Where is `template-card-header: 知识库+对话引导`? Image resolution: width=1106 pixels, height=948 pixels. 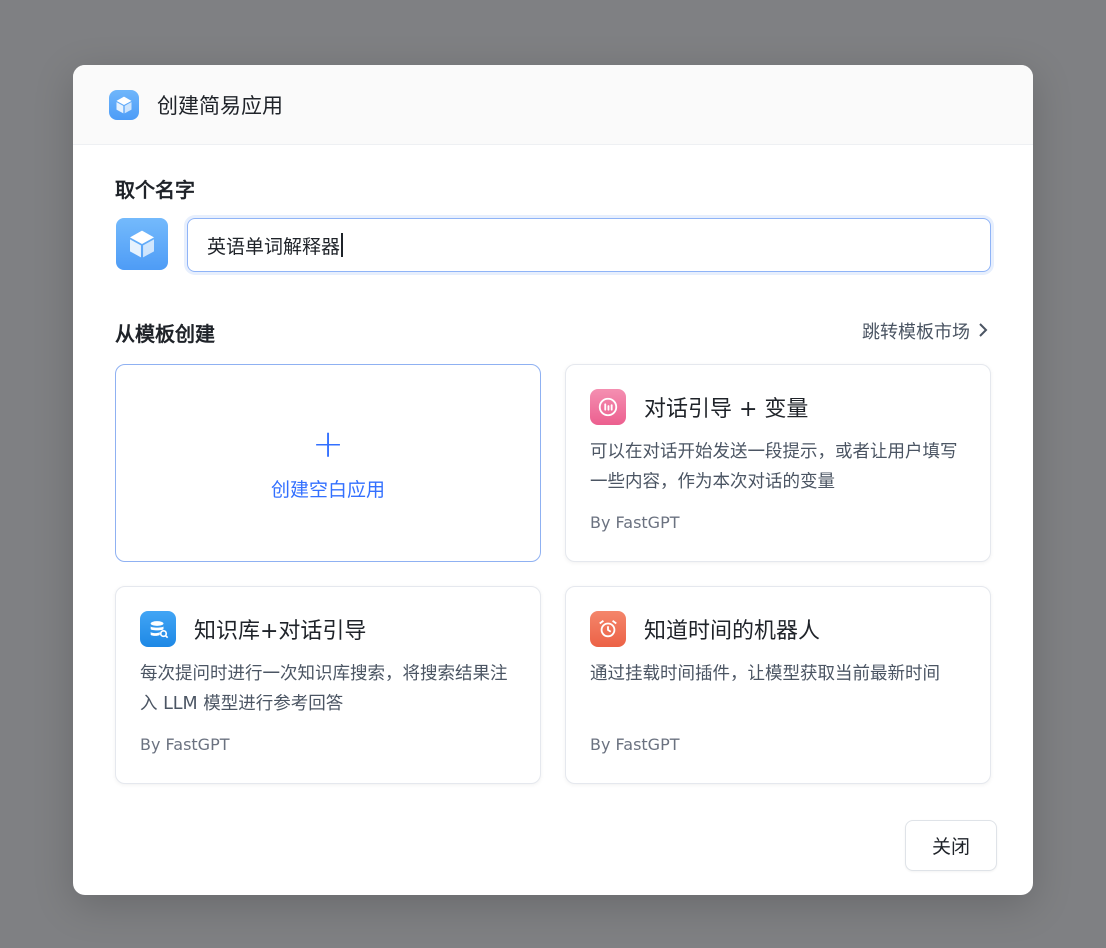
template-card-header: 知识库+对话引导 is located at coordinates (253, 629).